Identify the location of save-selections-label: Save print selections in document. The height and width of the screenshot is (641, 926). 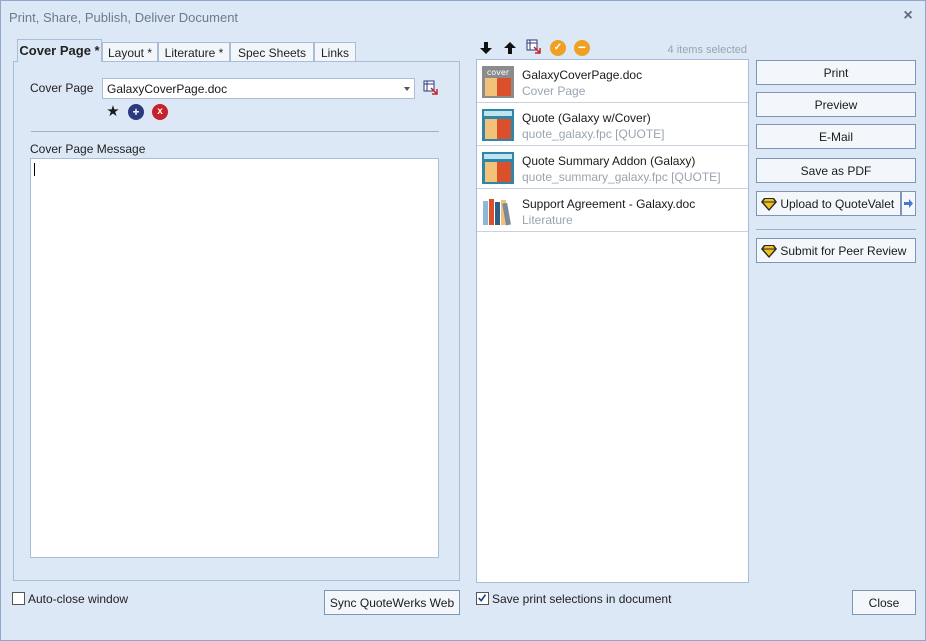
(582, 599).